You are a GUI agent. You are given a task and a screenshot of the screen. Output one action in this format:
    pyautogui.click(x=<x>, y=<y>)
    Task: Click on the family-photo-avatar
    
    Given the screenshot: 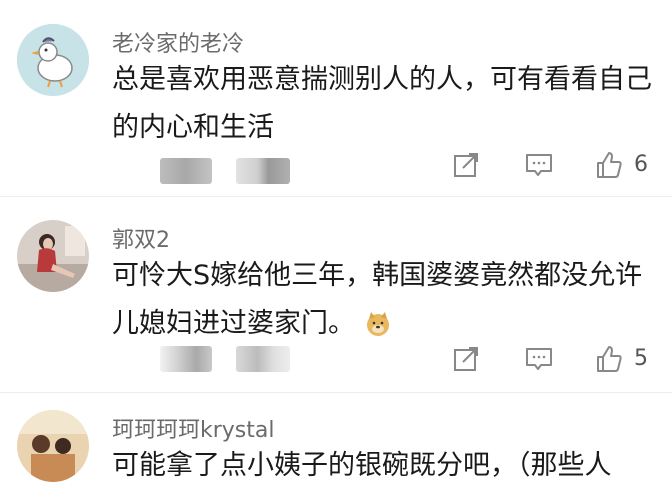 What is the action you would take?
    pyautogui.click(x=53, y=446)
    